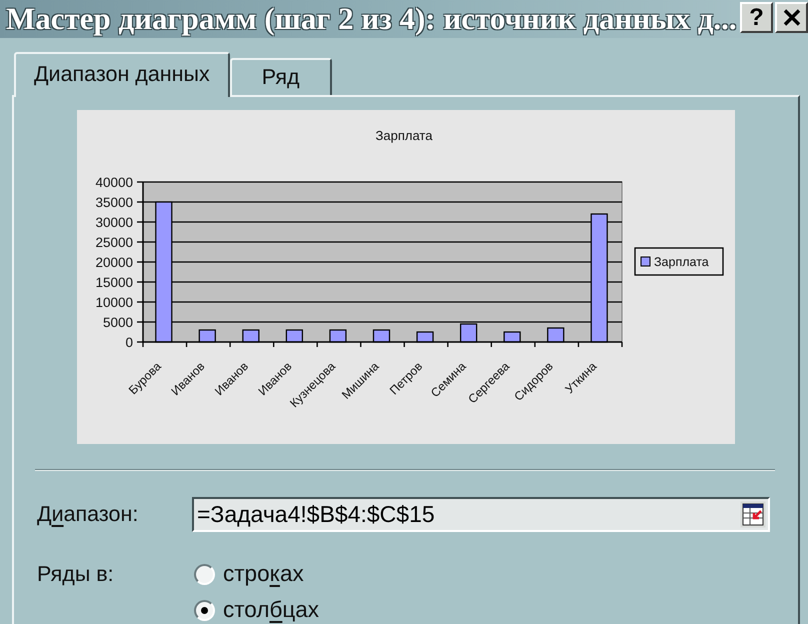  I want to click on close-icon, so click(791, 17).